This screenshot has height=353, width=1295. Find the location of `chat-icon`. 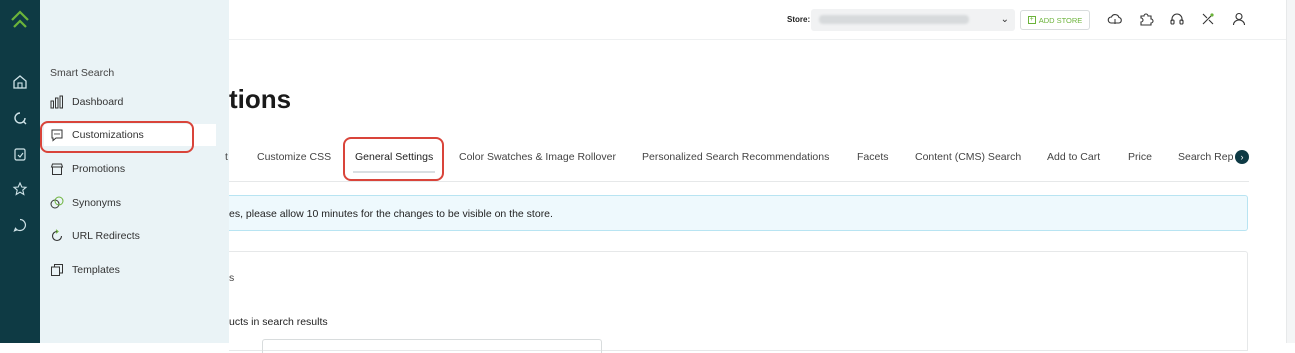

chat-icon is located at coordinates (20, 225).